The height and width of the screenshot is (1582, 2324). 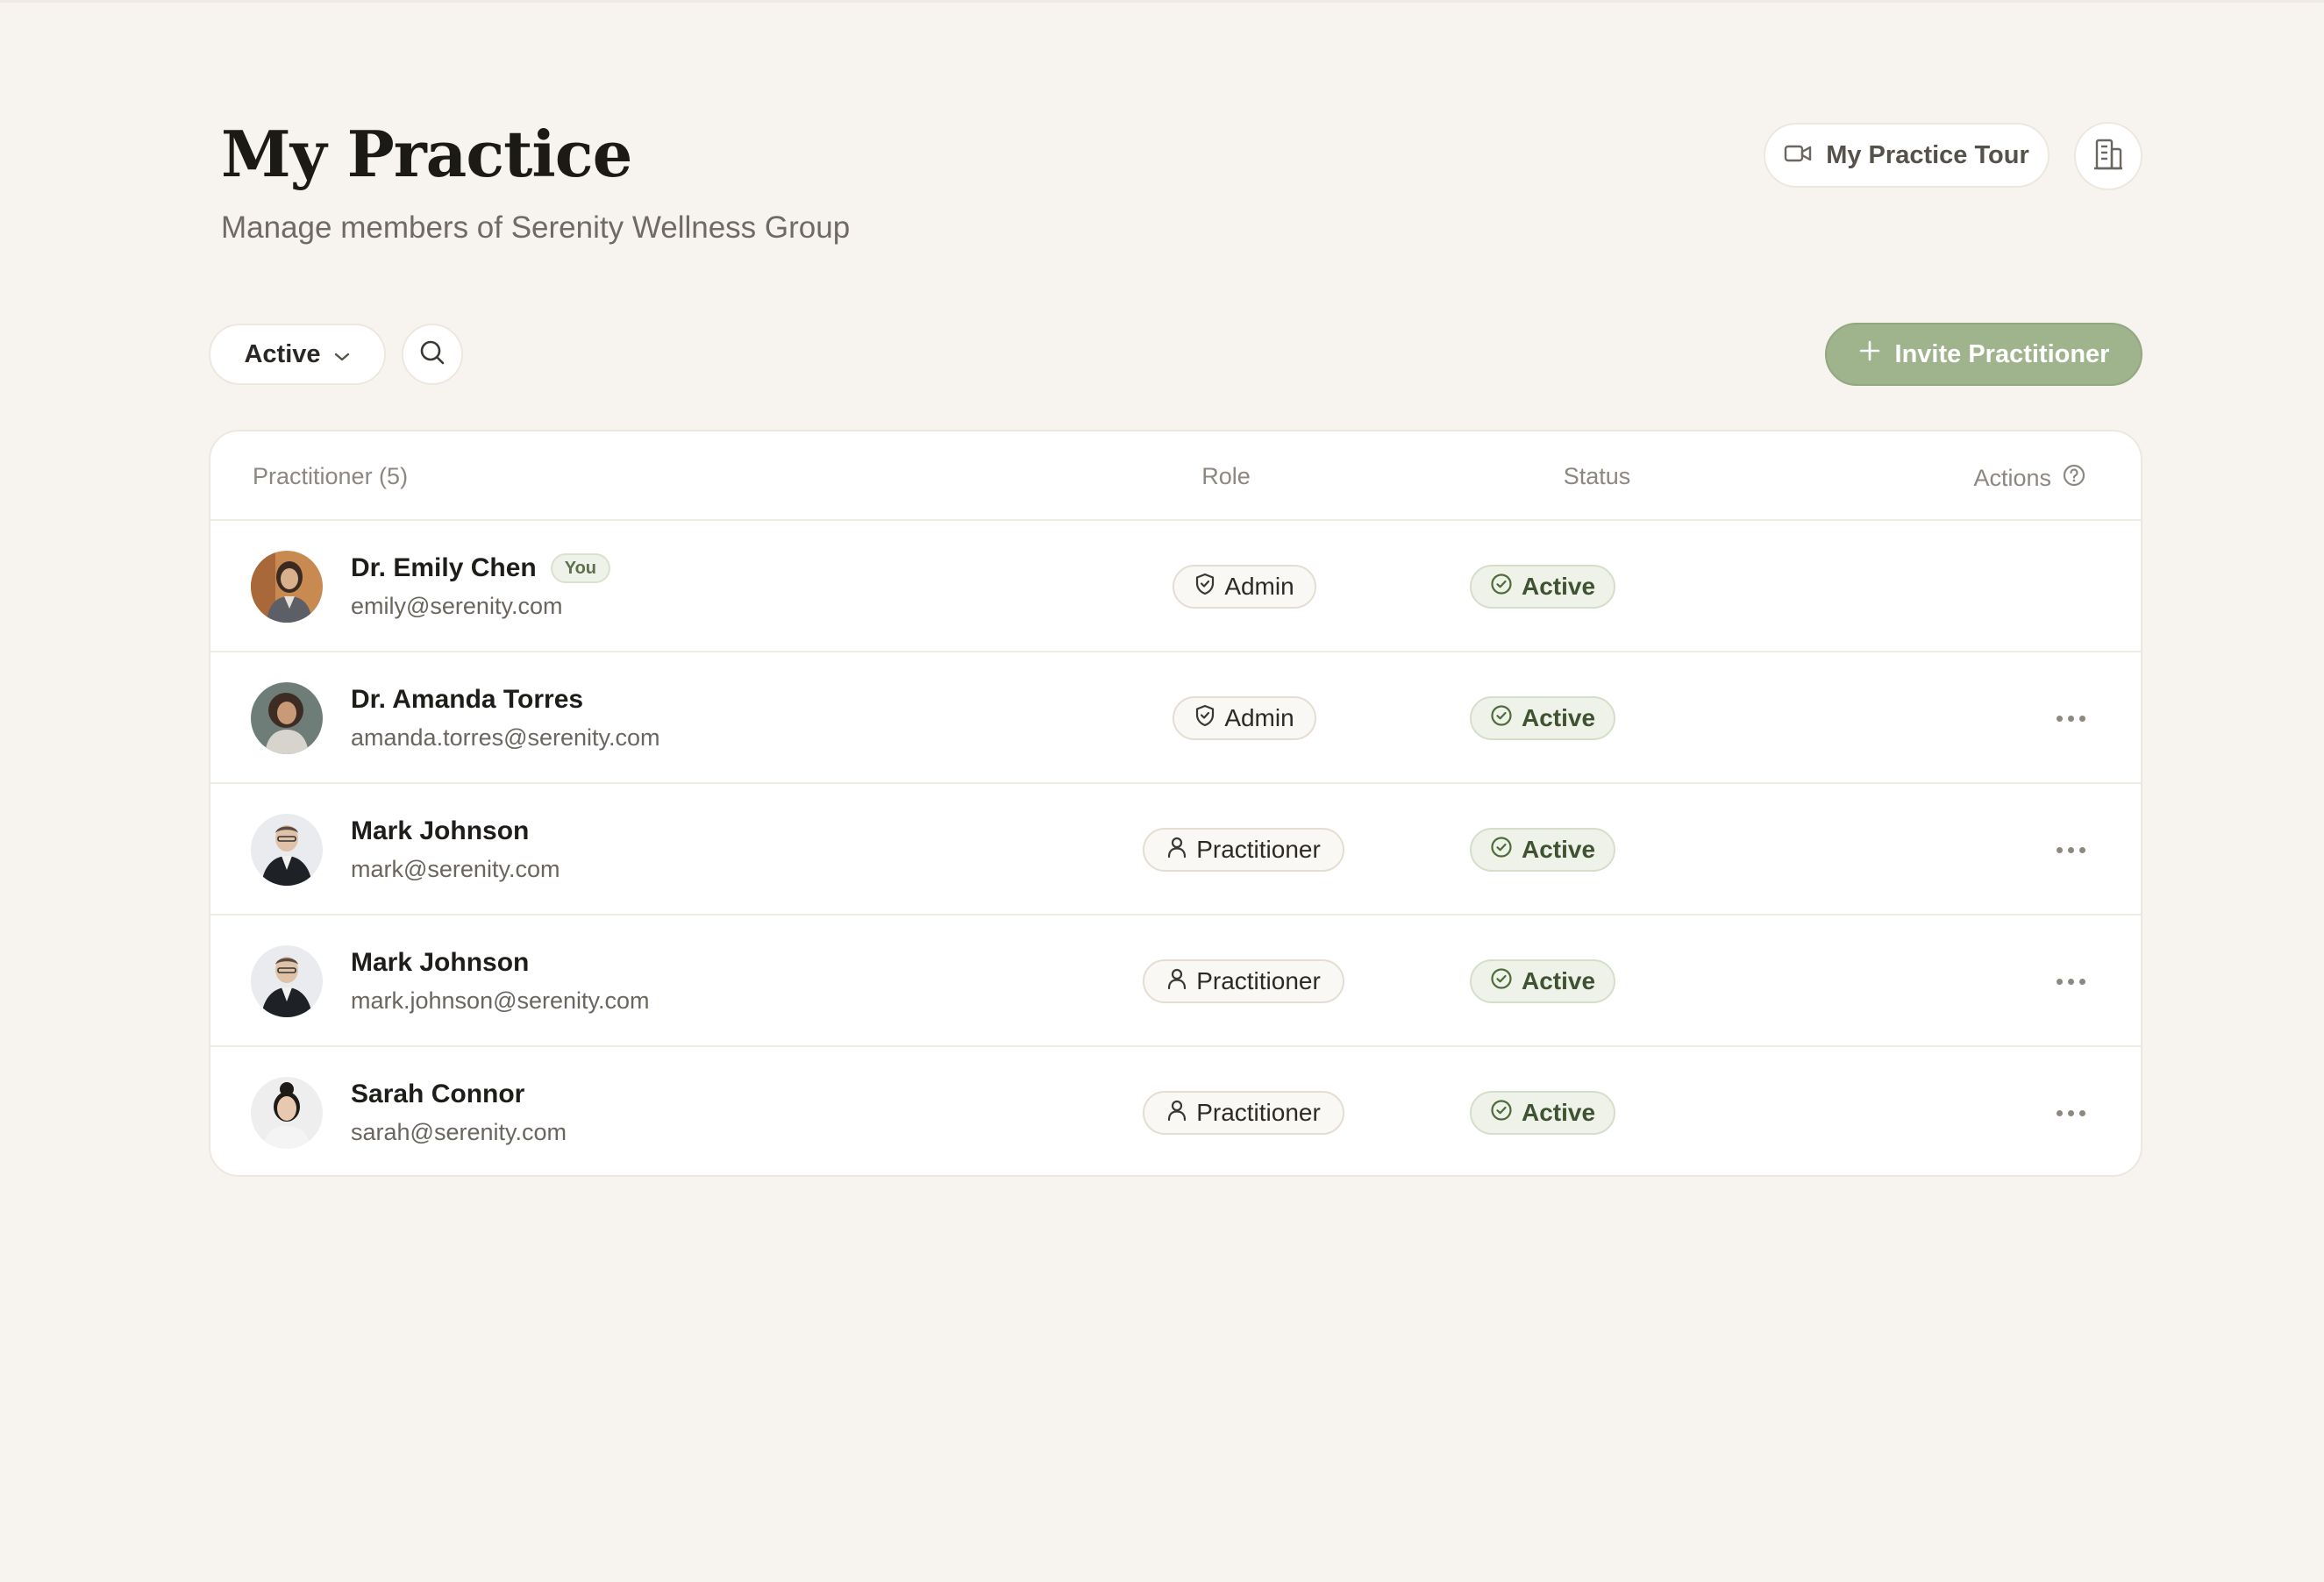 I want to click on column-header-role: Role, so click(x=1226, y=476).